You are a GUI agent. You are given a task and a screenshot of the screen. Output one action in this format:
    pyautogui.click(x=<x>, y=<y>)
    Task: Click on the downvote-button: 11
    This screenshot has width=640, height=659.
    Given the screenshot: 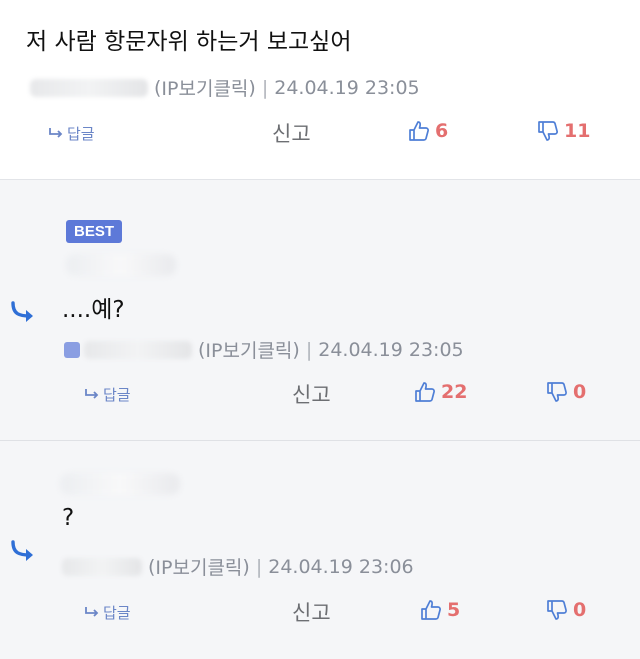 What is the action you would take?
    pyautogui.click(x=563, y=131)
    